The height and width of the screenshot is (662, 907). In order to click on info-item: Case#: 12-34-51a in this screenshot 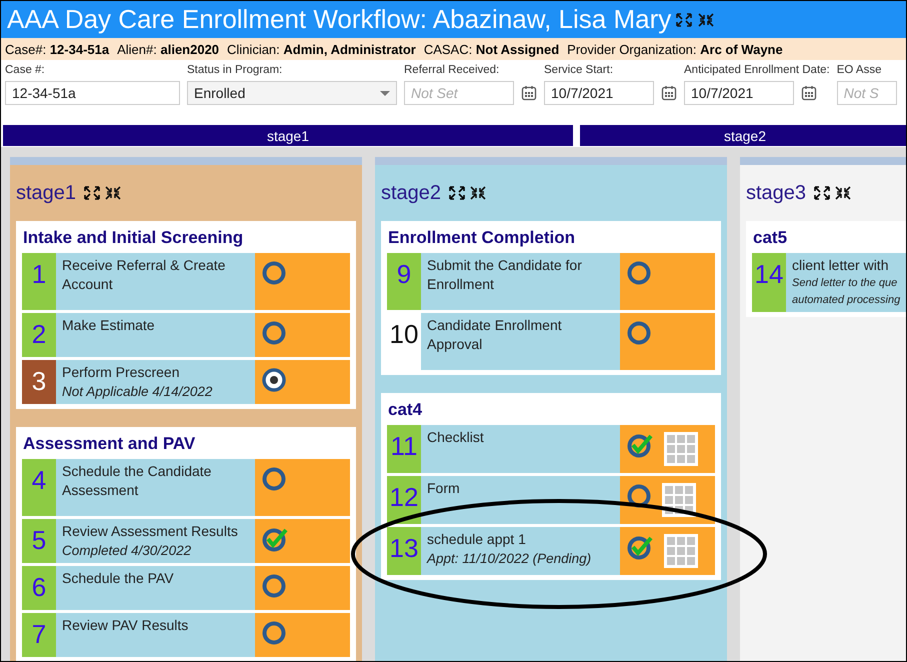, I will do `click(57, 49)`.